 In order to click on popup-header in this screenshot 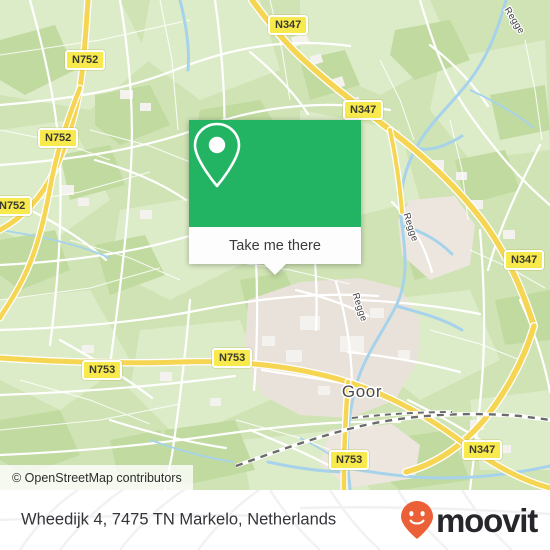, I will do `click(275, 173)`.